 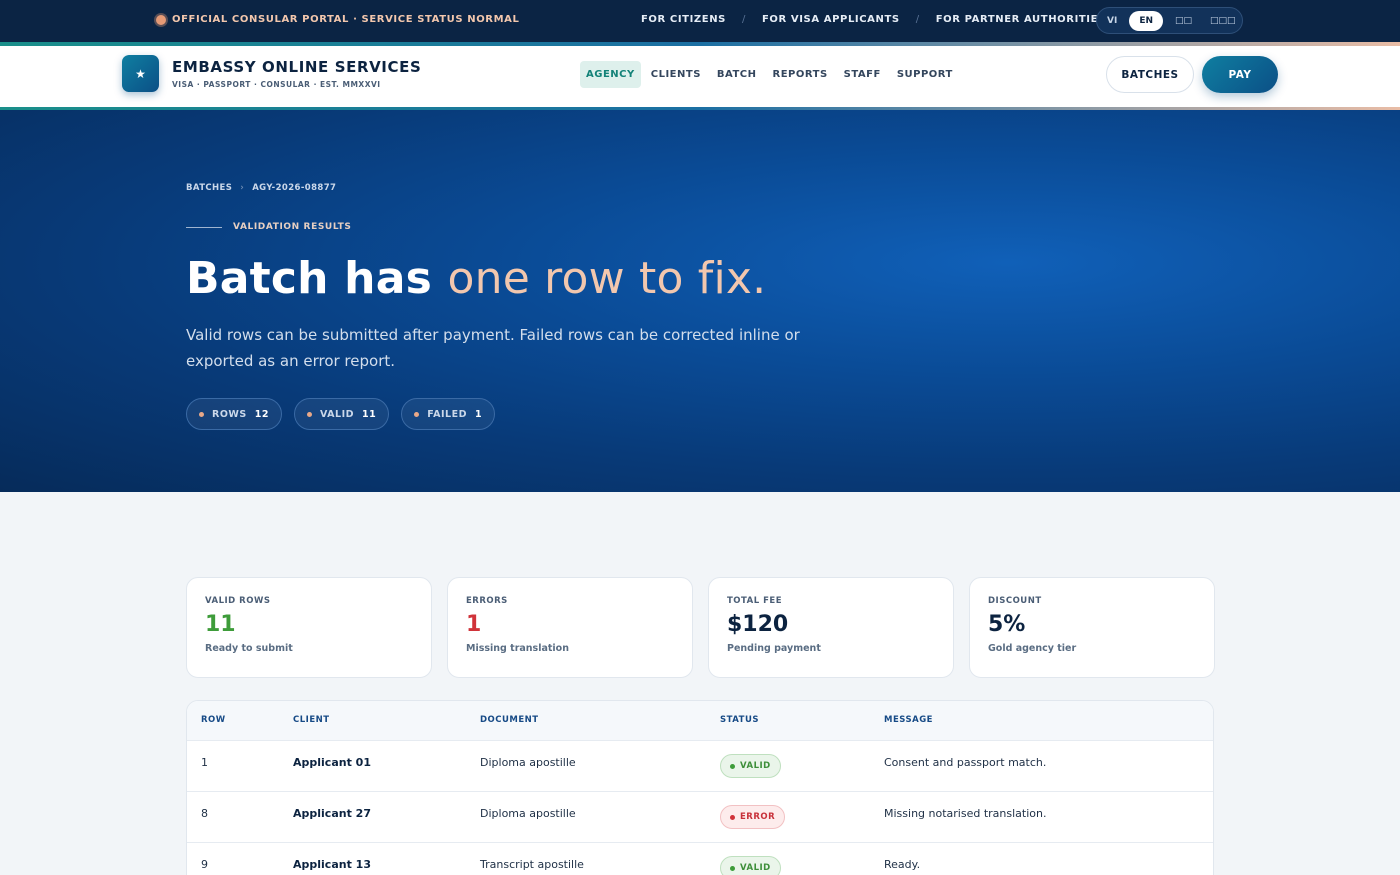 What do you see at coordinates (292, 227) in the screenshot?
I see `eyebrow-text: VALIDATION RESULTS` at bounding box center [292, 227].